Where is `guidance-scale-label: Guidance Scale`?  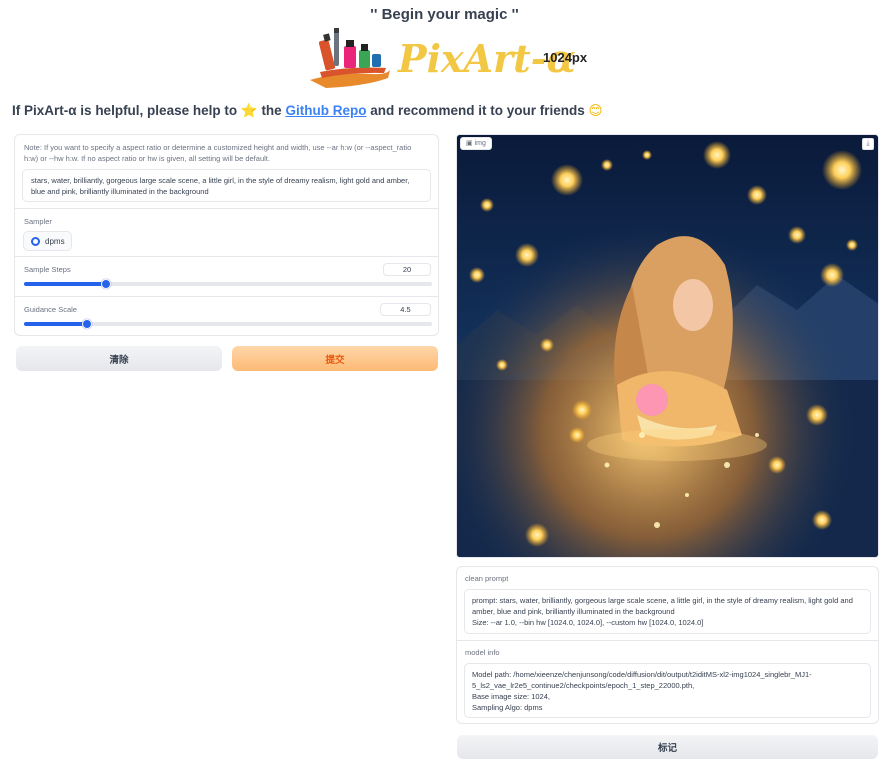 guidance-scale-label: Guidance Scale is located at coordinates (50, 309).